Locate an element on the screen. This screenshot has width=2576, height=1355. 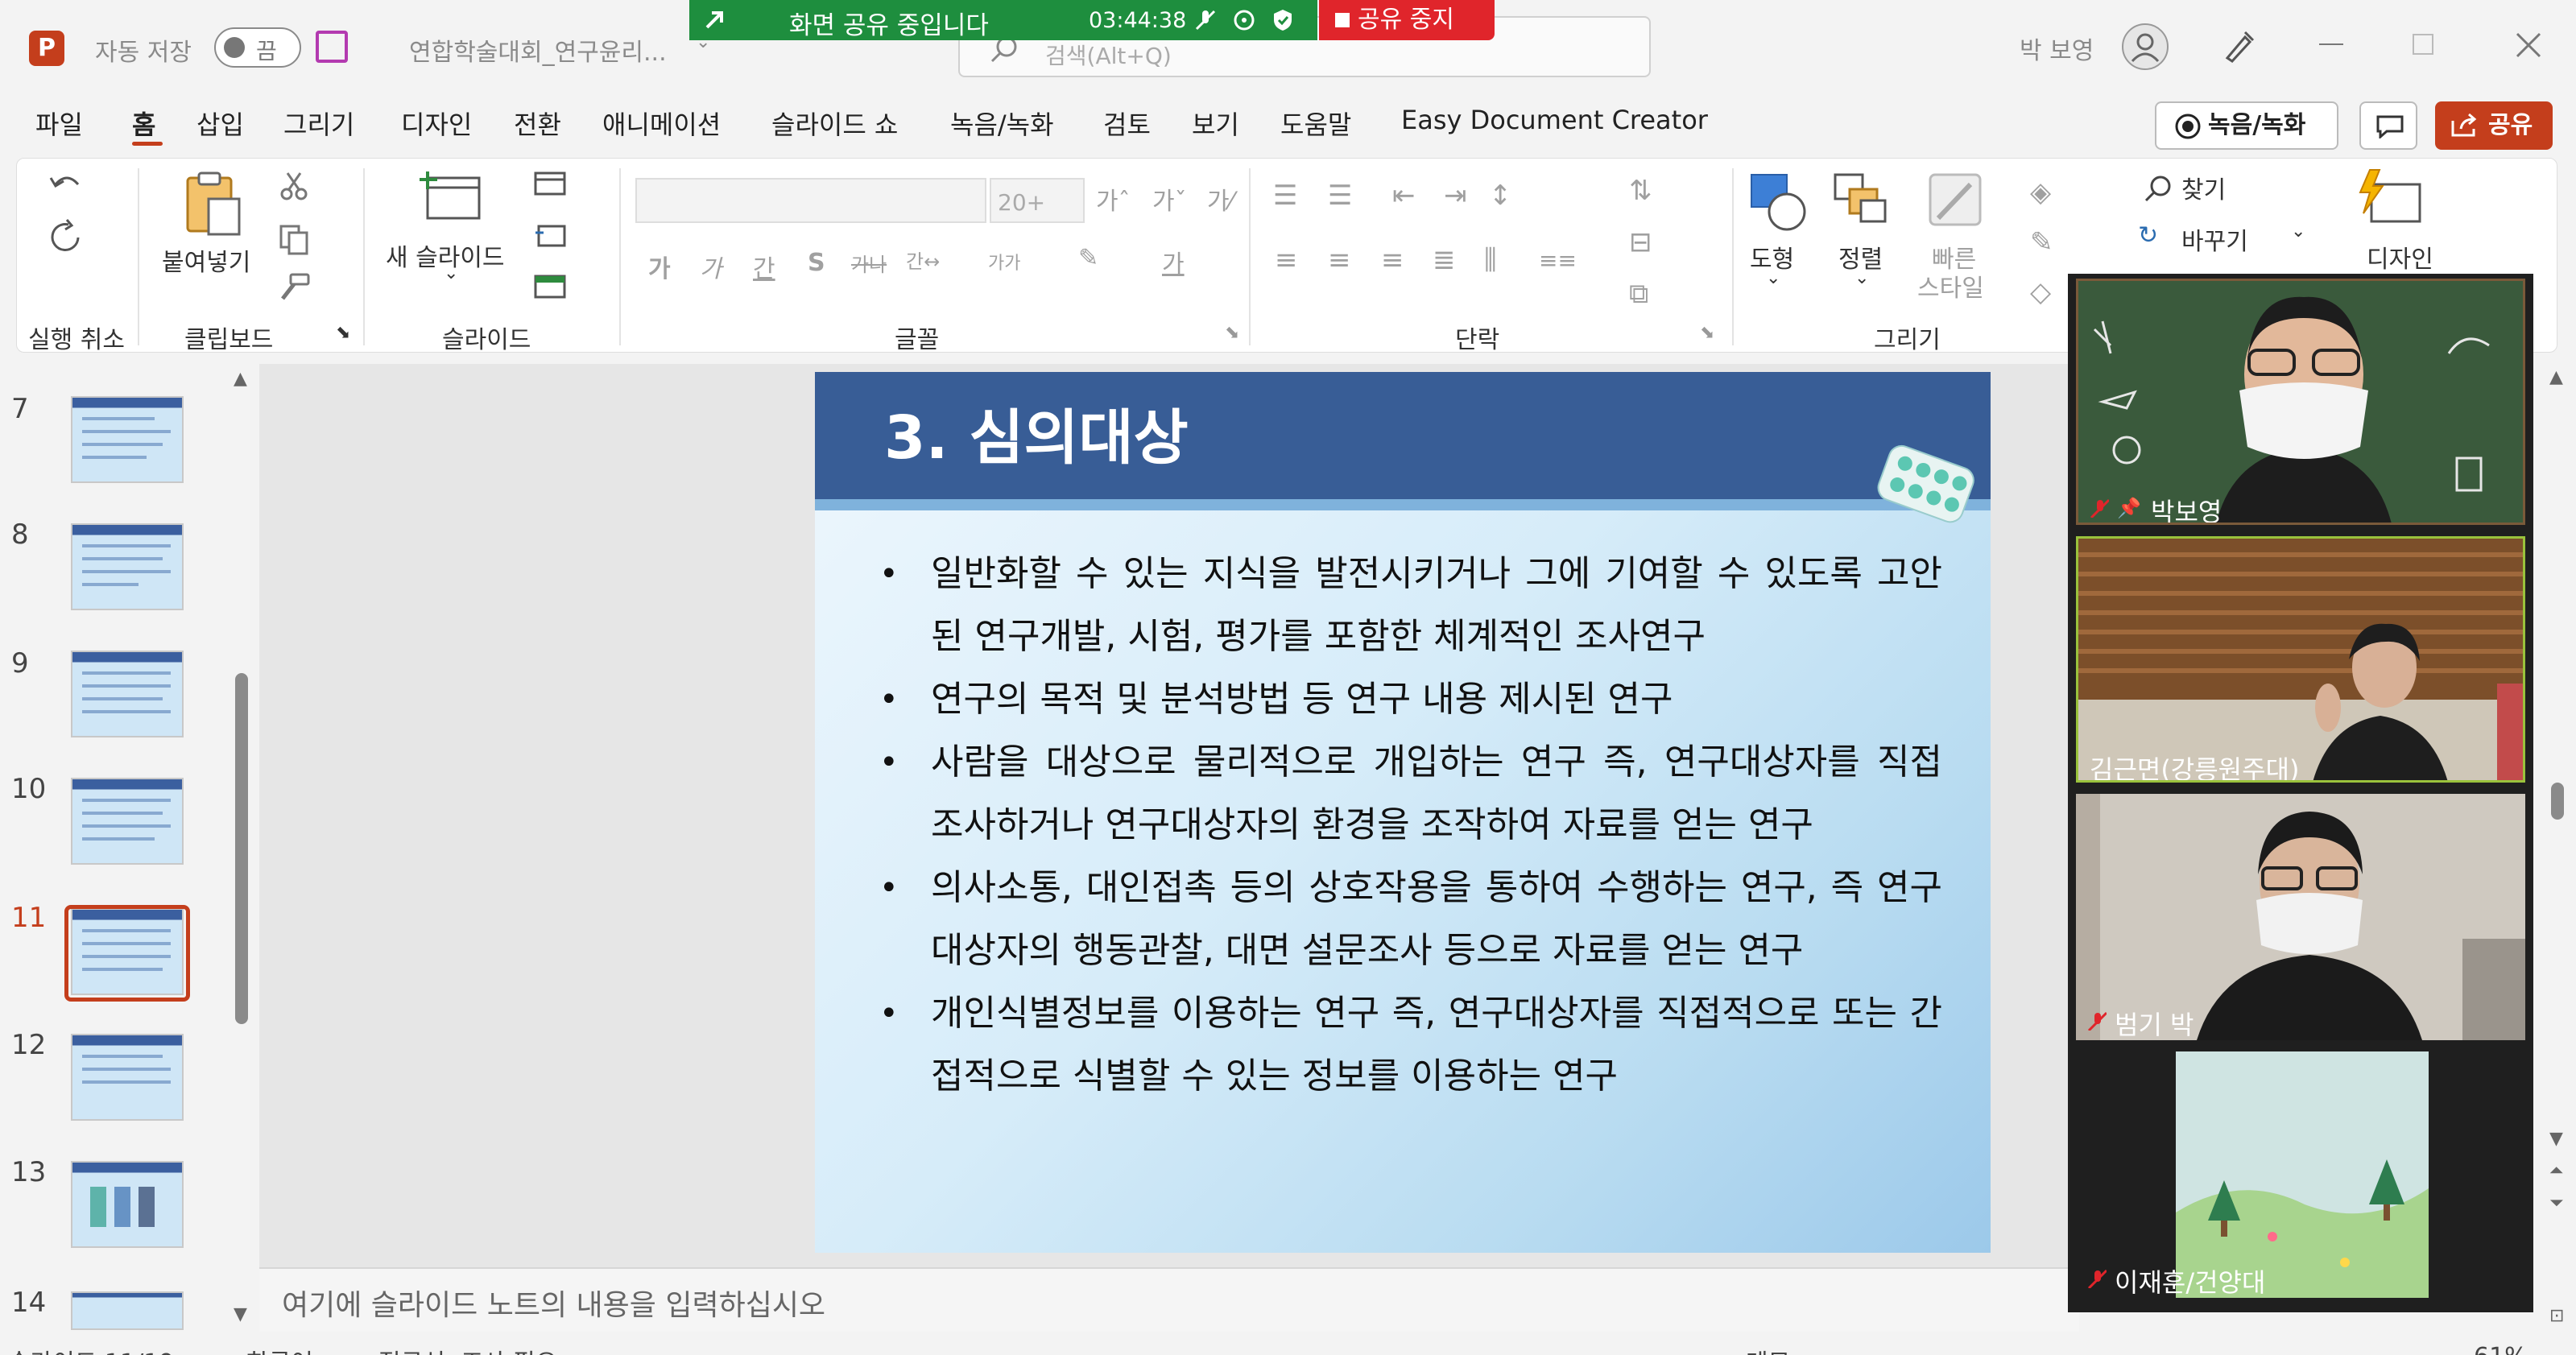
scroll-down-icon: ▼ is located at coordinates (2556, 1139).